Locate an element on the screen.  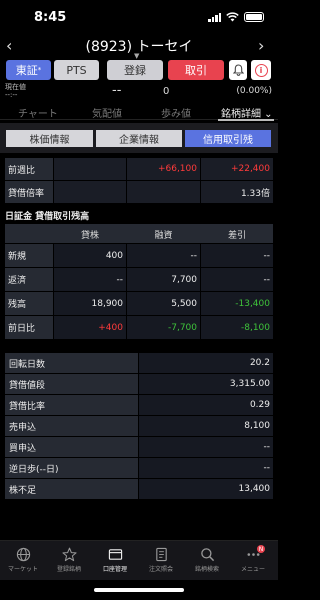
table-row: 買申込 -- is located at coordinates (139, 447).